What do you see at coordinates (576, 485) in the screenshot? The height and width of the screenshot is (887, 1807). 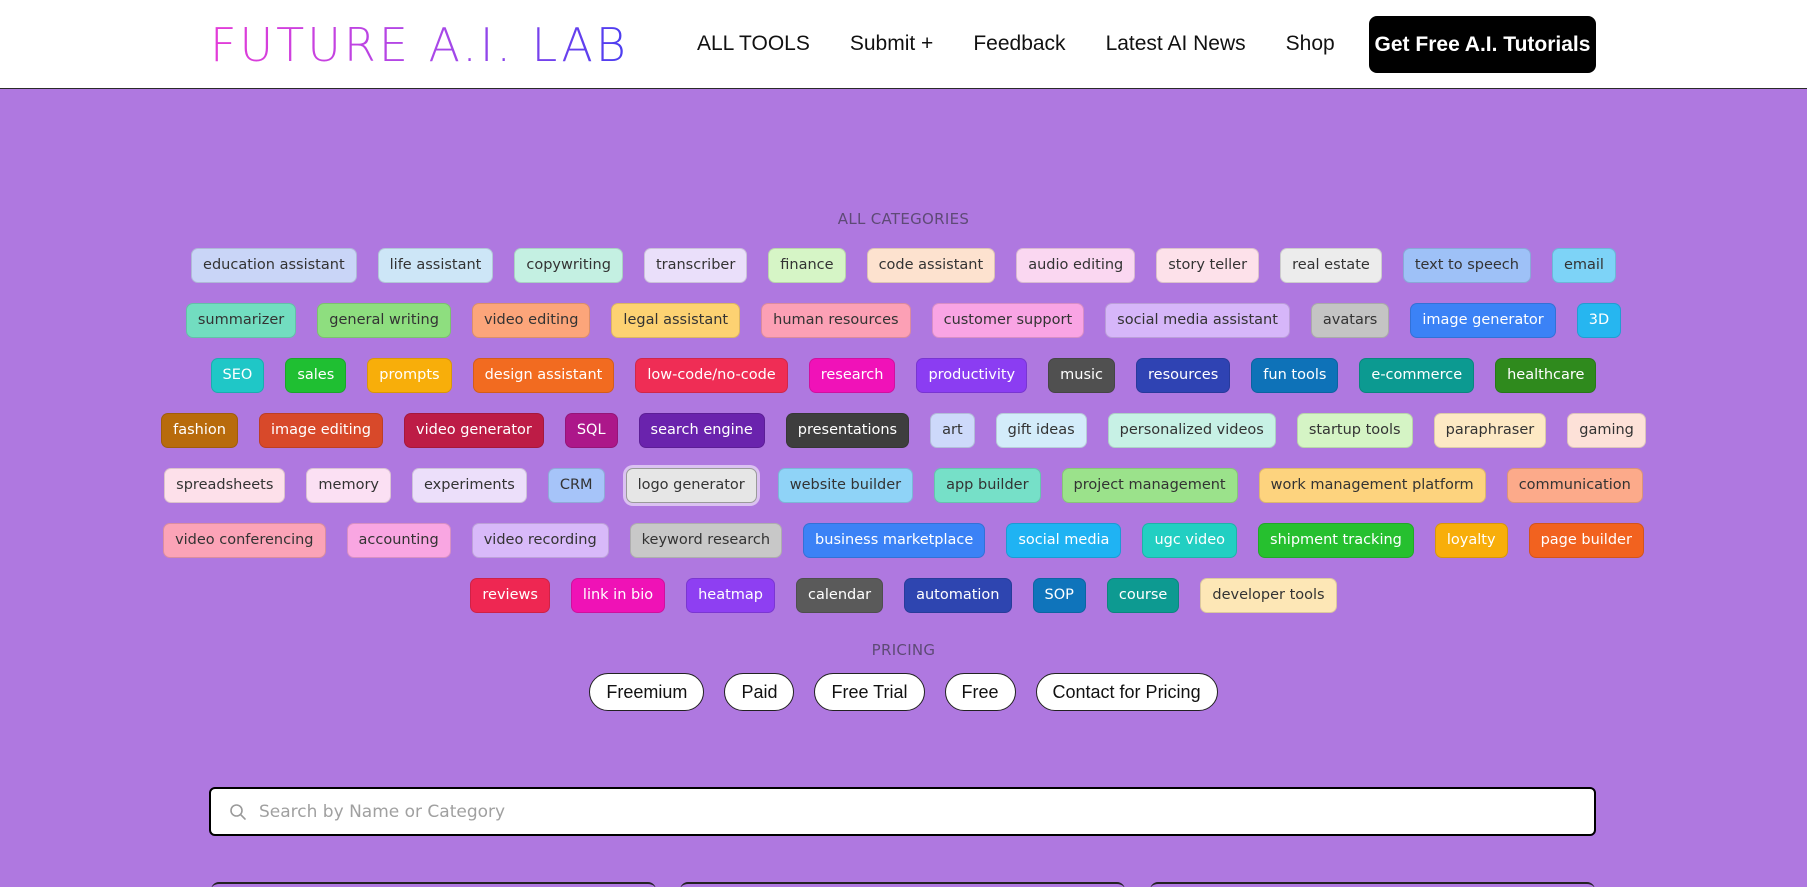 I see `category-tag-crm: CRM` at bounding box center [576, 485].